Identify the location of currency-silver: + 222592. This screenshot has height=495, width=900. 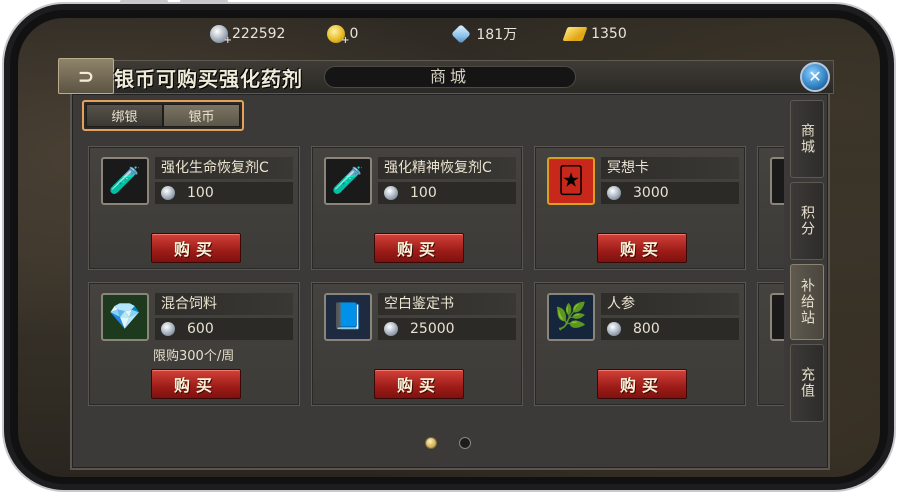
(247, 34).